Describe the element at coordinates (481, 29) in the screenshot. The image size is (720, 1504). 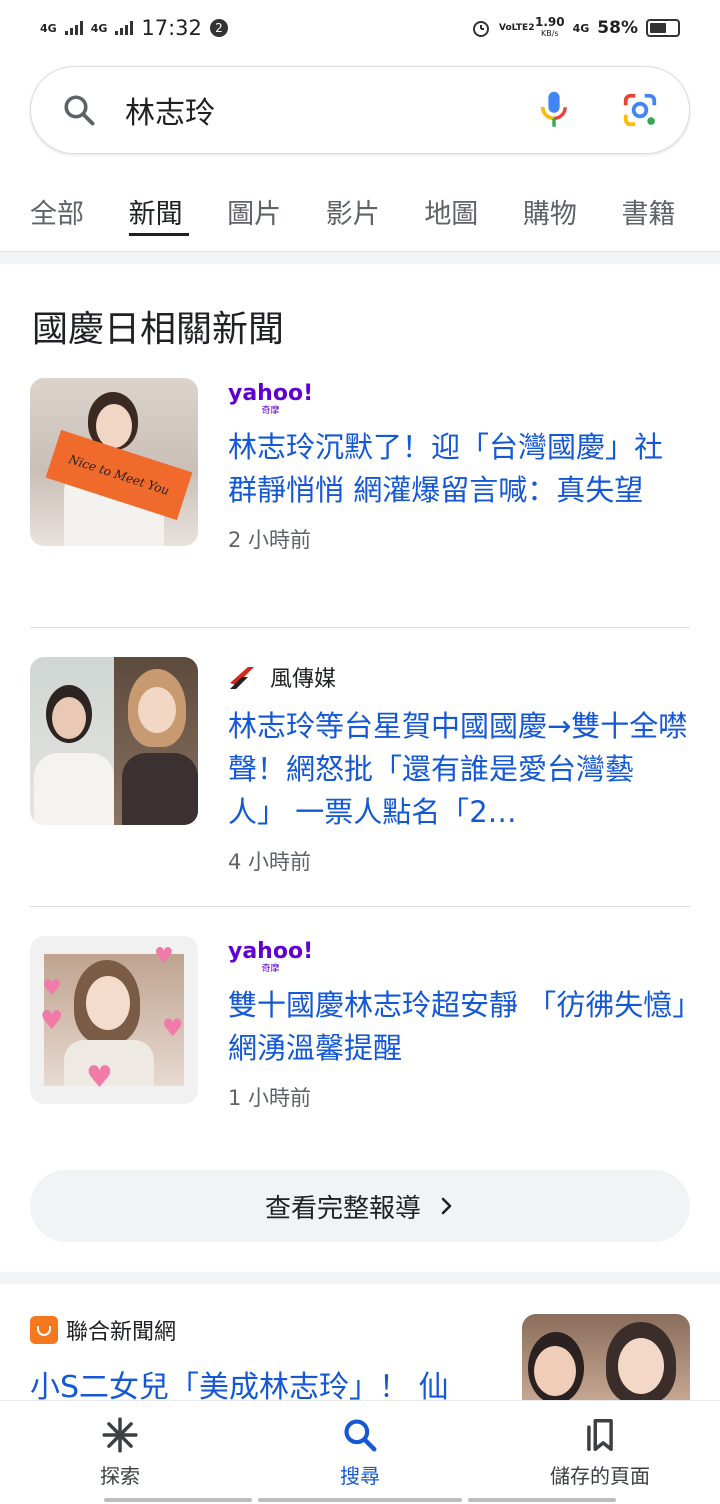
I see `alarm-icon` at that location.